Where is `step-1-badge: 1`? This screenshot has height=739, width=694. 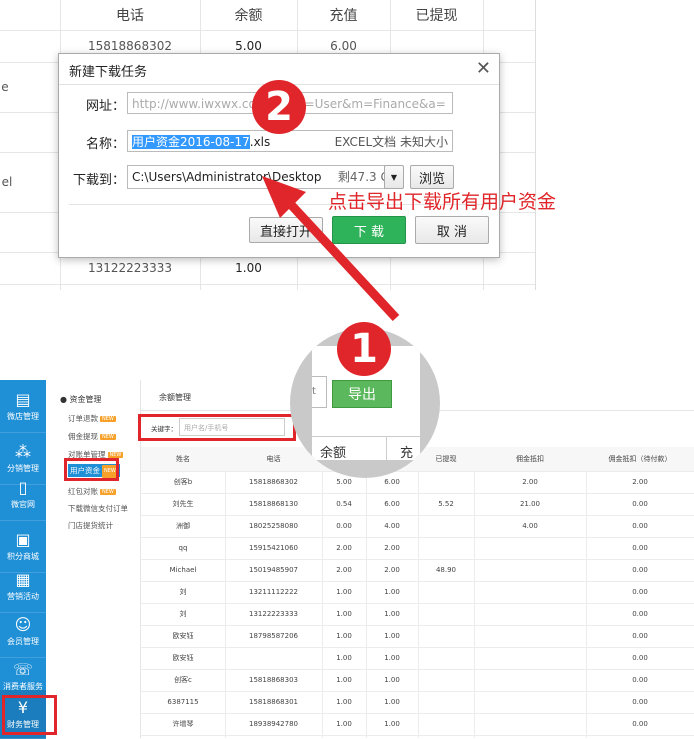
step-1-badge: 1 is located at coordinates (364, 349).